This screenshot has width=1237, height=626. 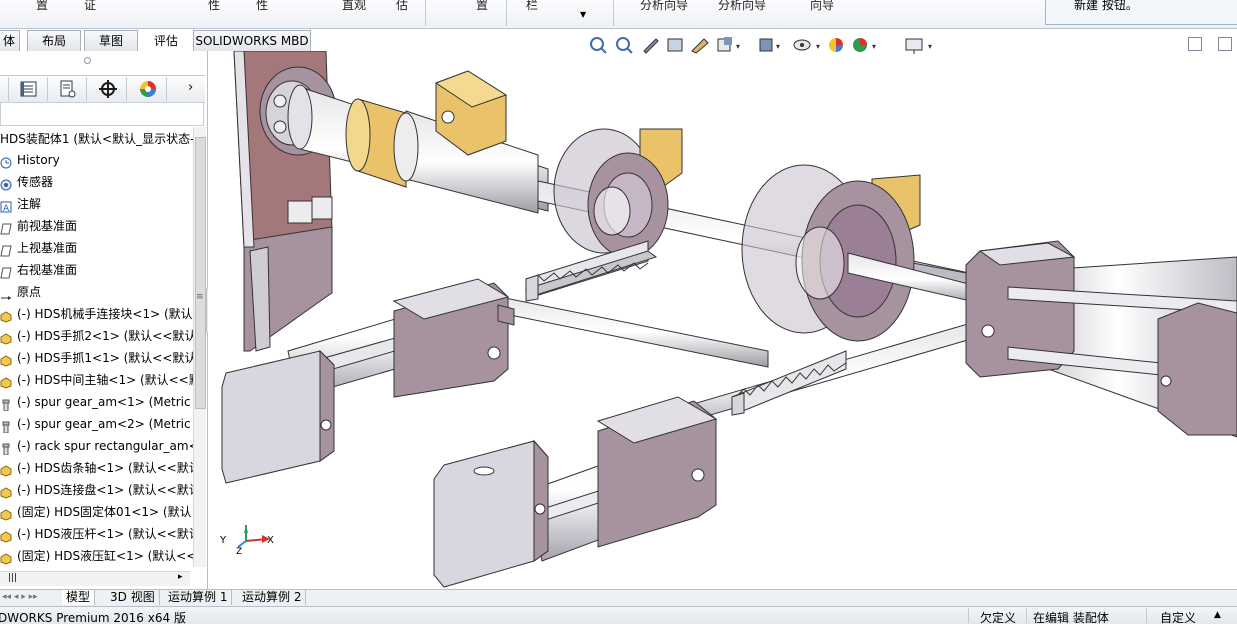 I want to click on viewport-restore-icon, so click(x=1195, y=44).